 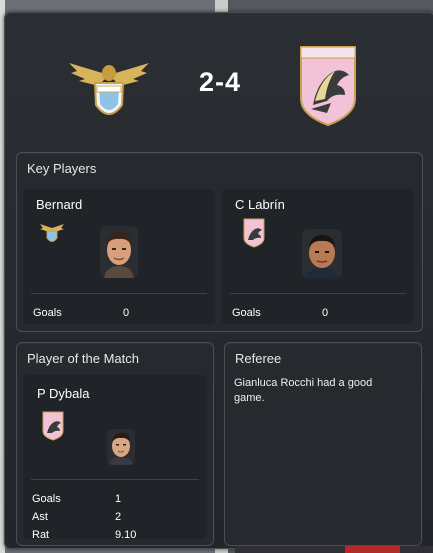 What do you see at coordinates (260, 204) in the screenshot?
I see `away-key-player-name: C Labrín` at bounding box center [260, 204].